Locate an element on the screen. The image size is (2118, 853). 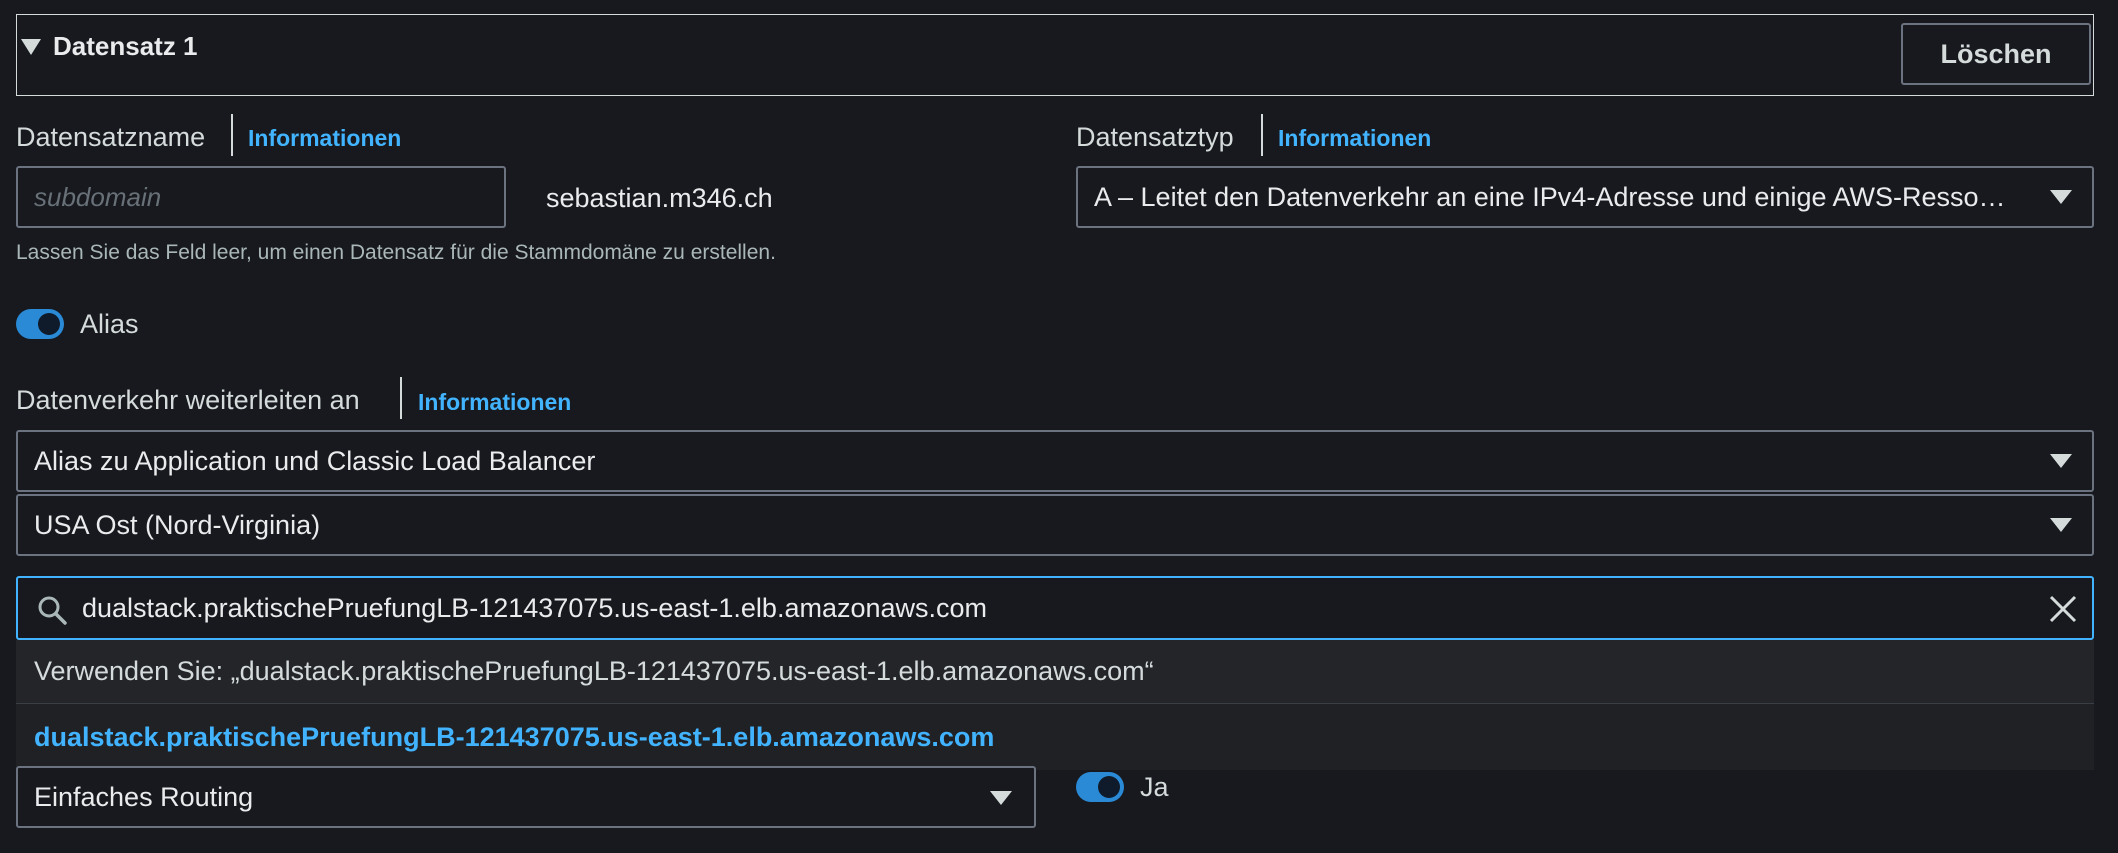
alias-label: Alias is located at coordinates (109, 324).